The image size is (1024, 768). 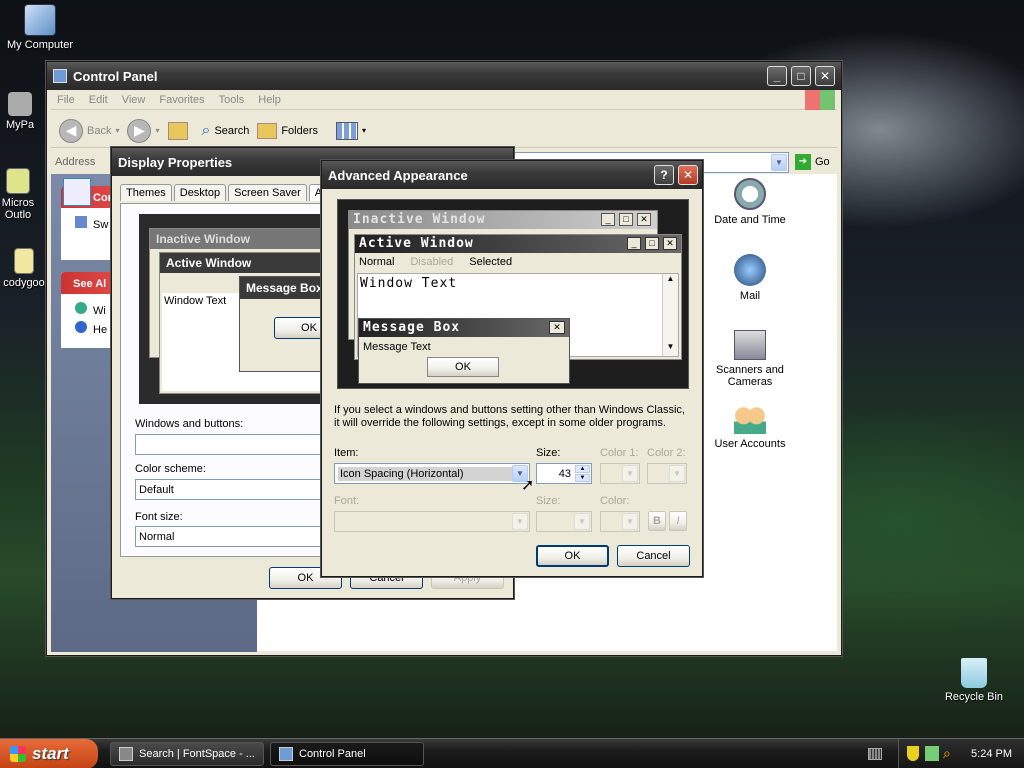 I want to click on size-stepper: 43 ▲ ▼, so click(x=564, y=473).